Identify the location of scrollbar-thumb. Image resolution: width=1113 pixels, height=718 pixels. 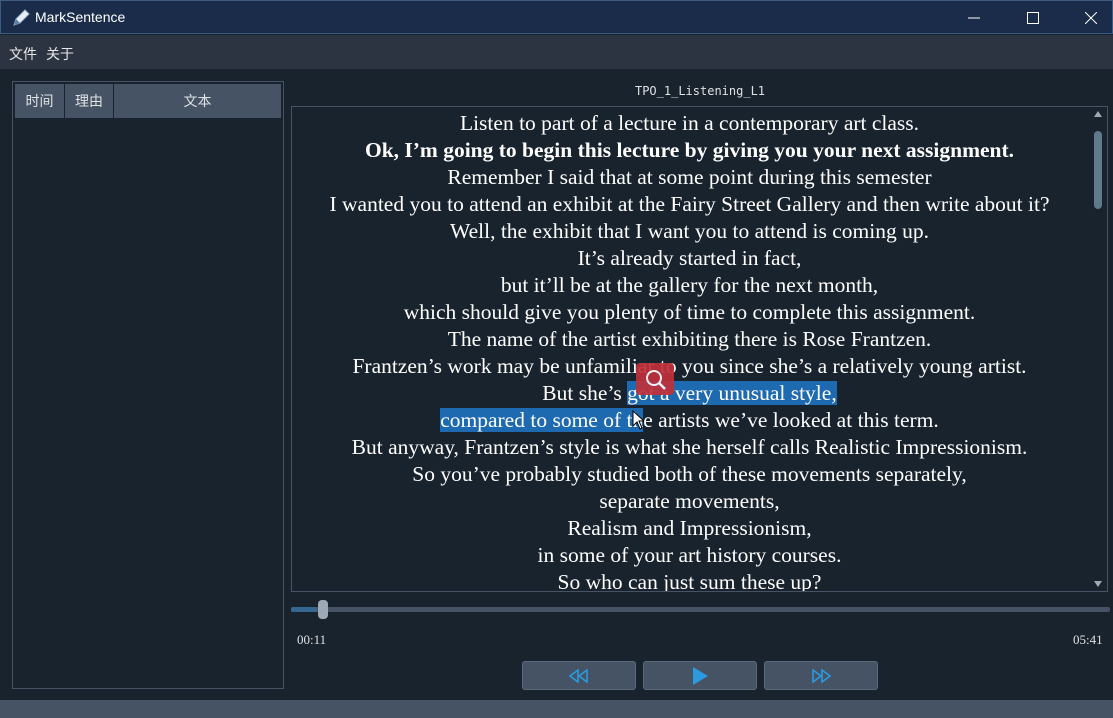
(1098, 170).